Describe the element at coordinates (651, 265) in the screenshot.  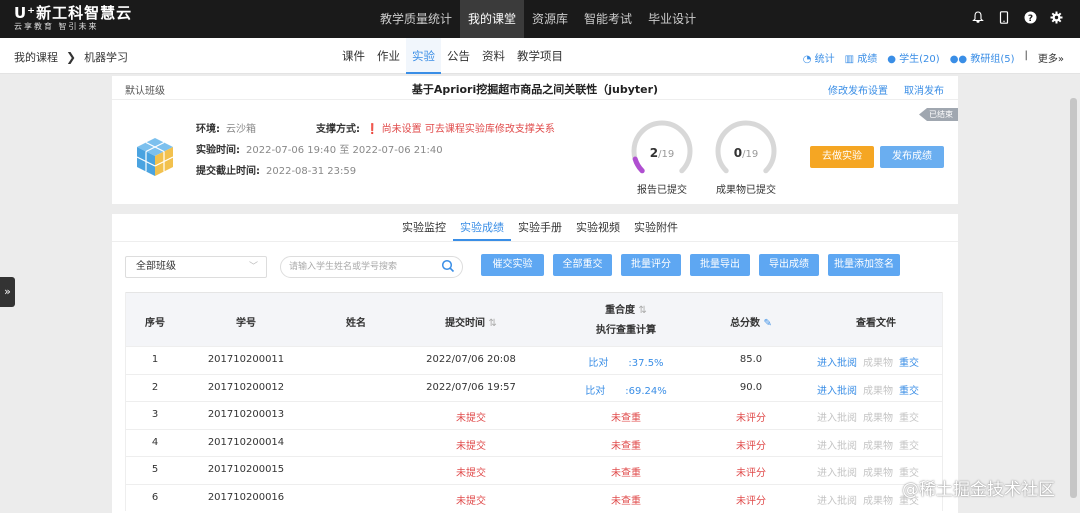
I see `batch-grade-button: 批量评分` at that location.